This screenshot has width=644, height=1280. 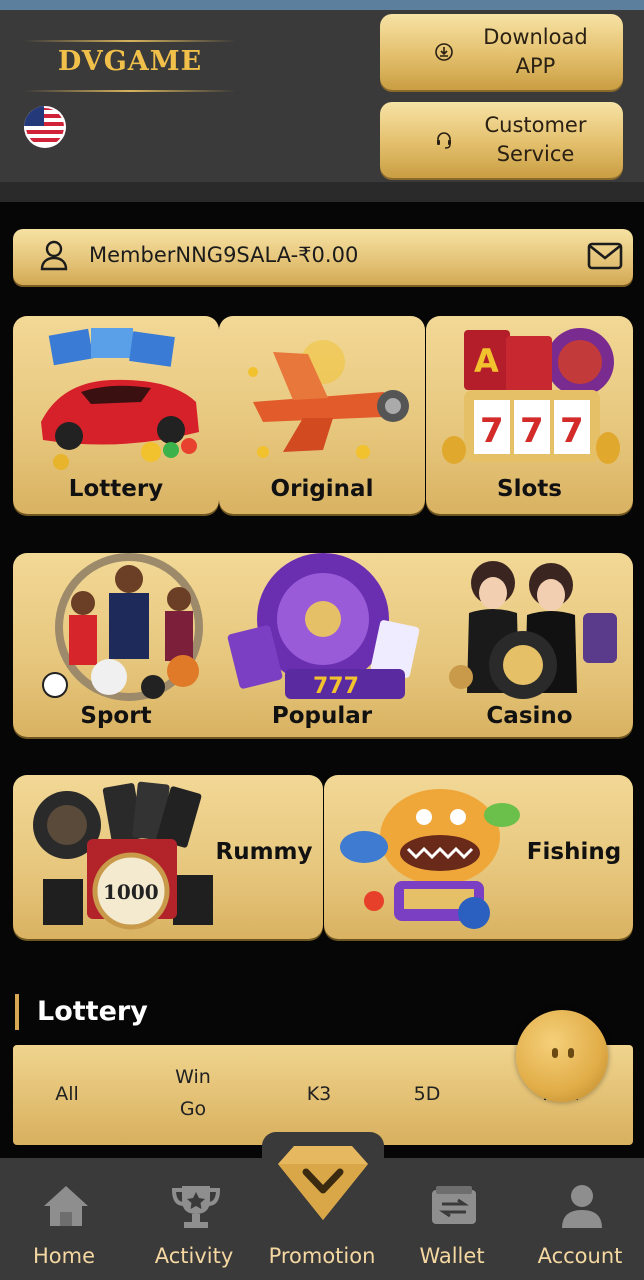 I want to click on airplane-icon, so click(x=328, y=399).